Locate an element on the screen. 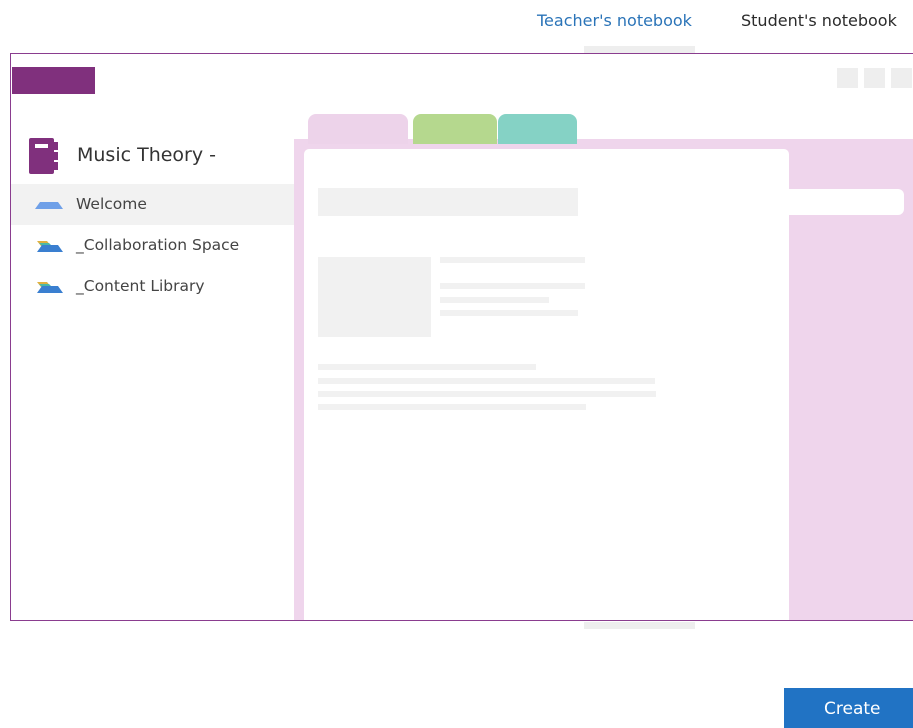 The height and width of the screenshot is (728, 913). section-collaboration-space: _Collaboration Space is located at coordinates (152, 245).